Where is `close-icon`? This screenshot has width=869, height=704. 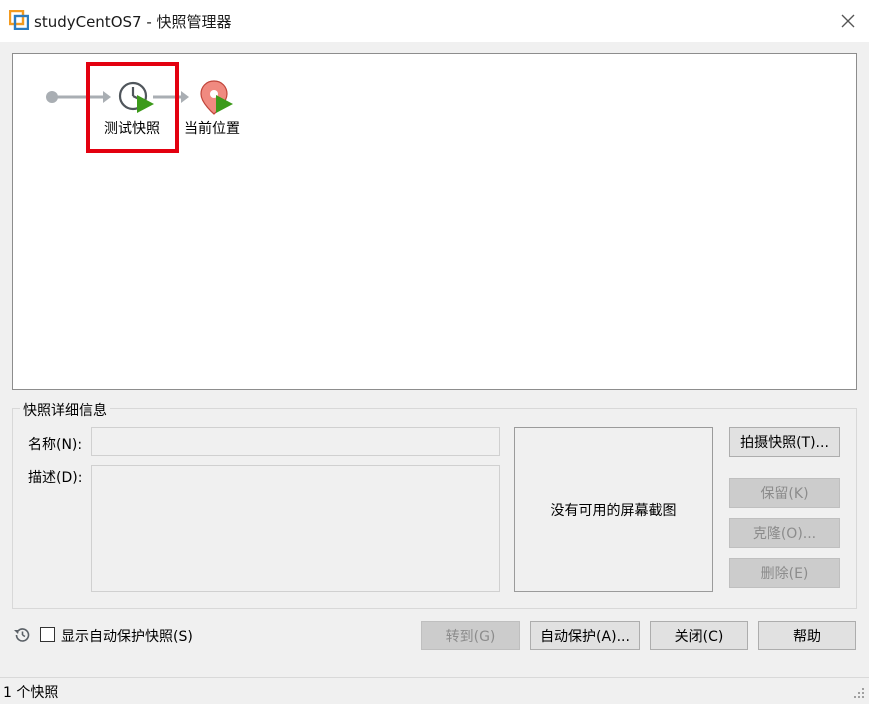
close-icon is located at coordinates (848, 21).